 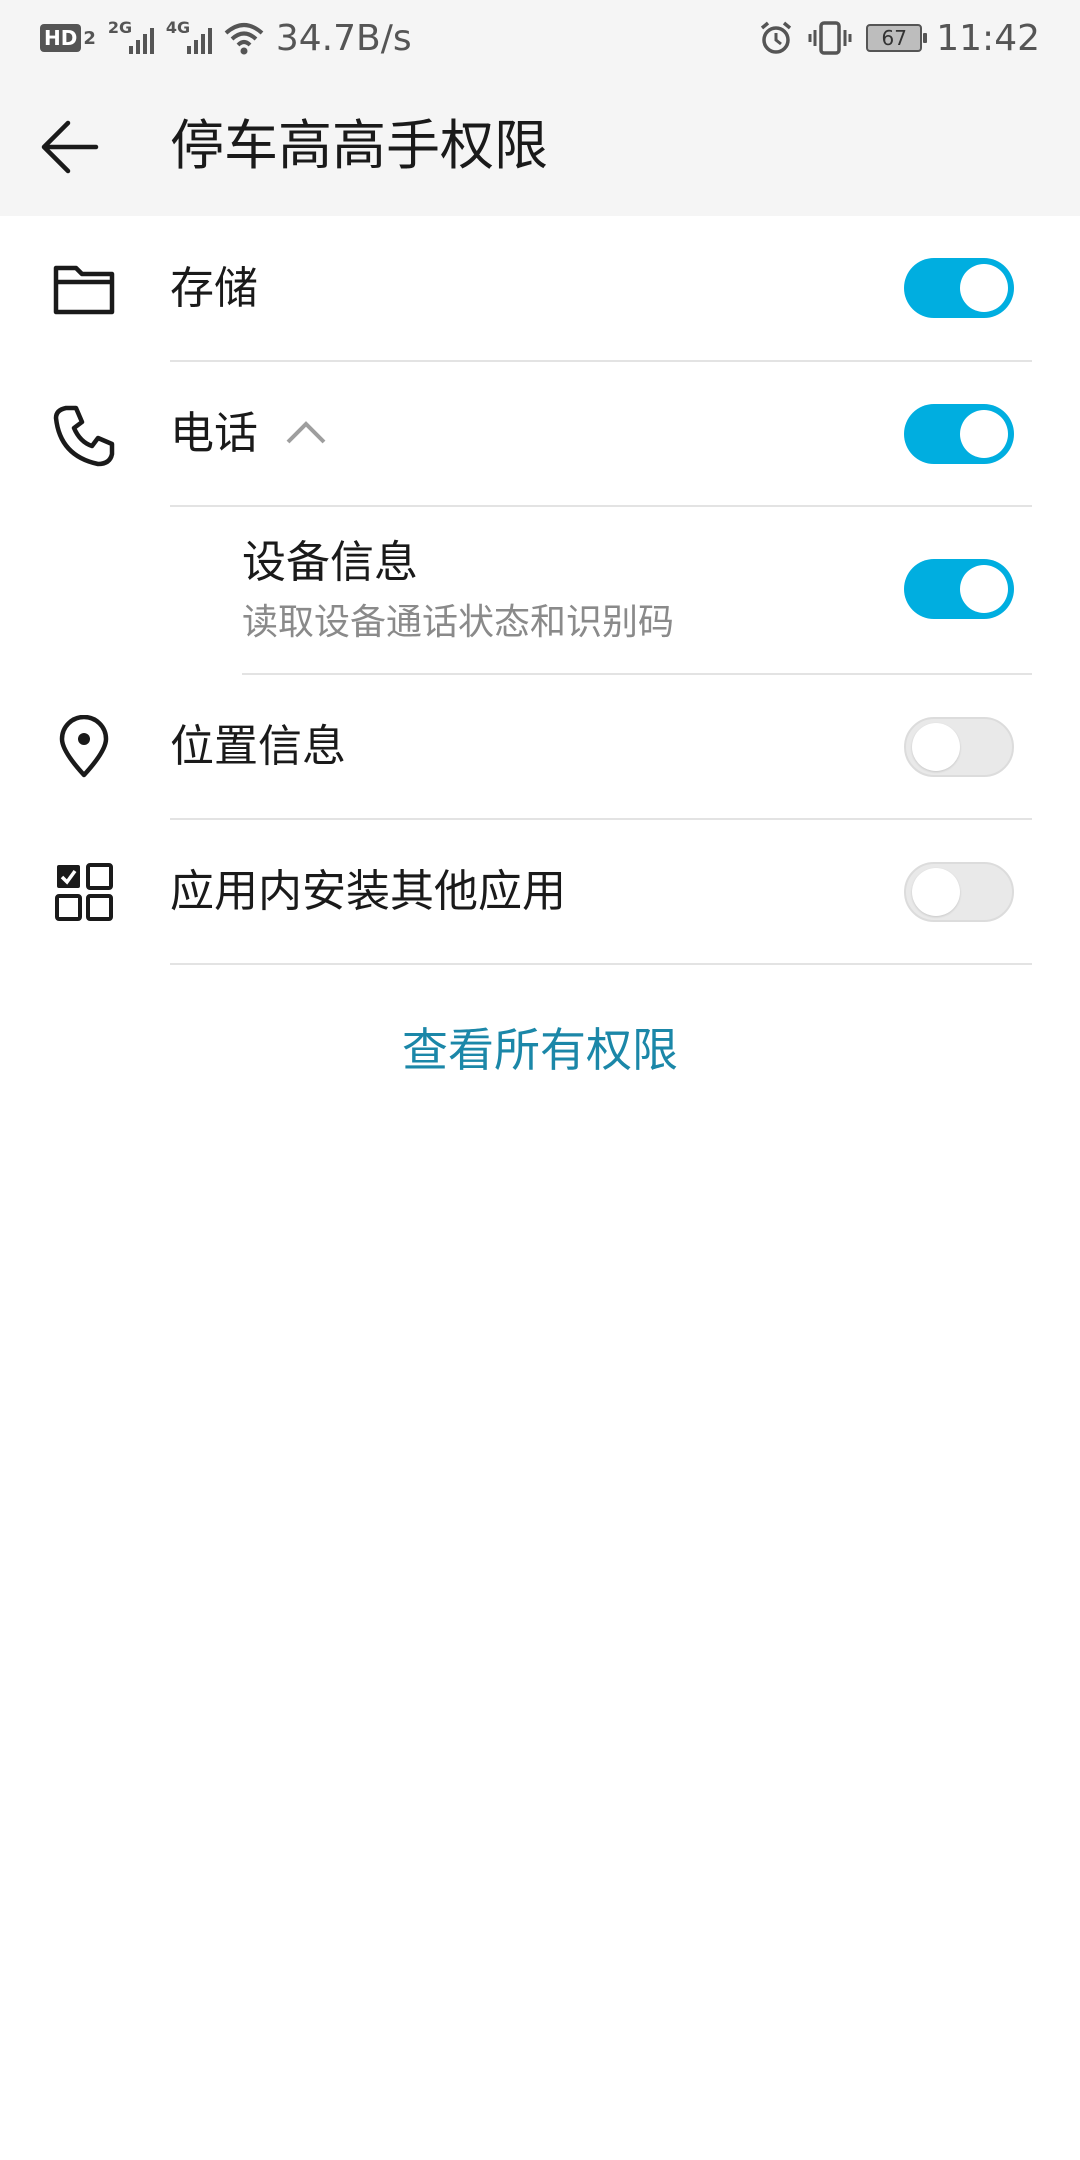 What do you see at coordinates (244, 39) in the screenshot?
I see `wifi-icon` at bounding box center [244, 39].